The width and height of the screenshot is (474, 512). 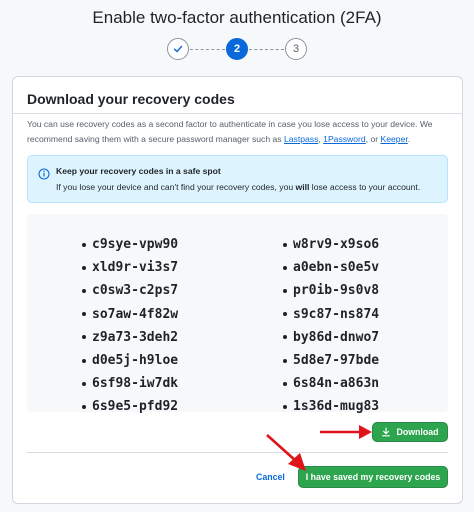 I want to click on recovery-code: 6sf98-iw7dk, so click(x=130, y=383).